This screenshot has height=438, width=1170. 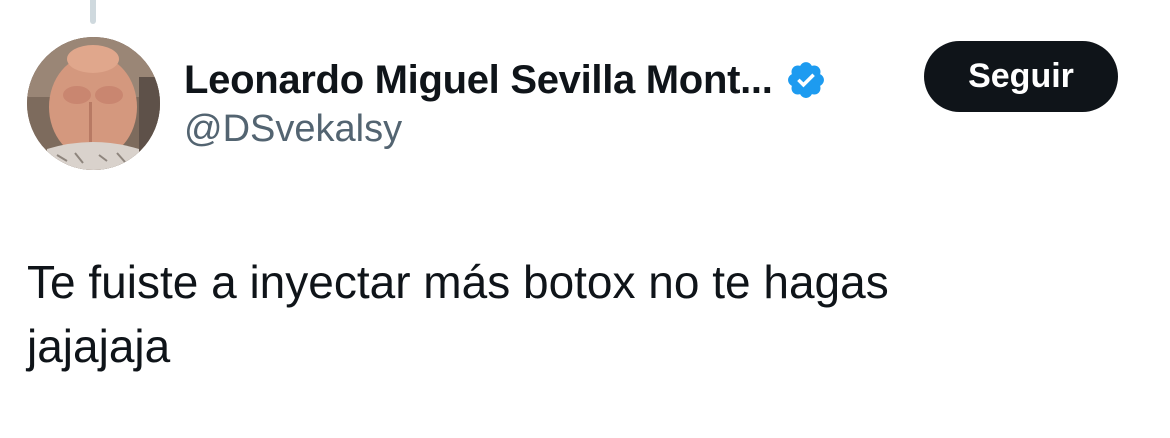 I want to click on avatar, so click(x=93, y=103).